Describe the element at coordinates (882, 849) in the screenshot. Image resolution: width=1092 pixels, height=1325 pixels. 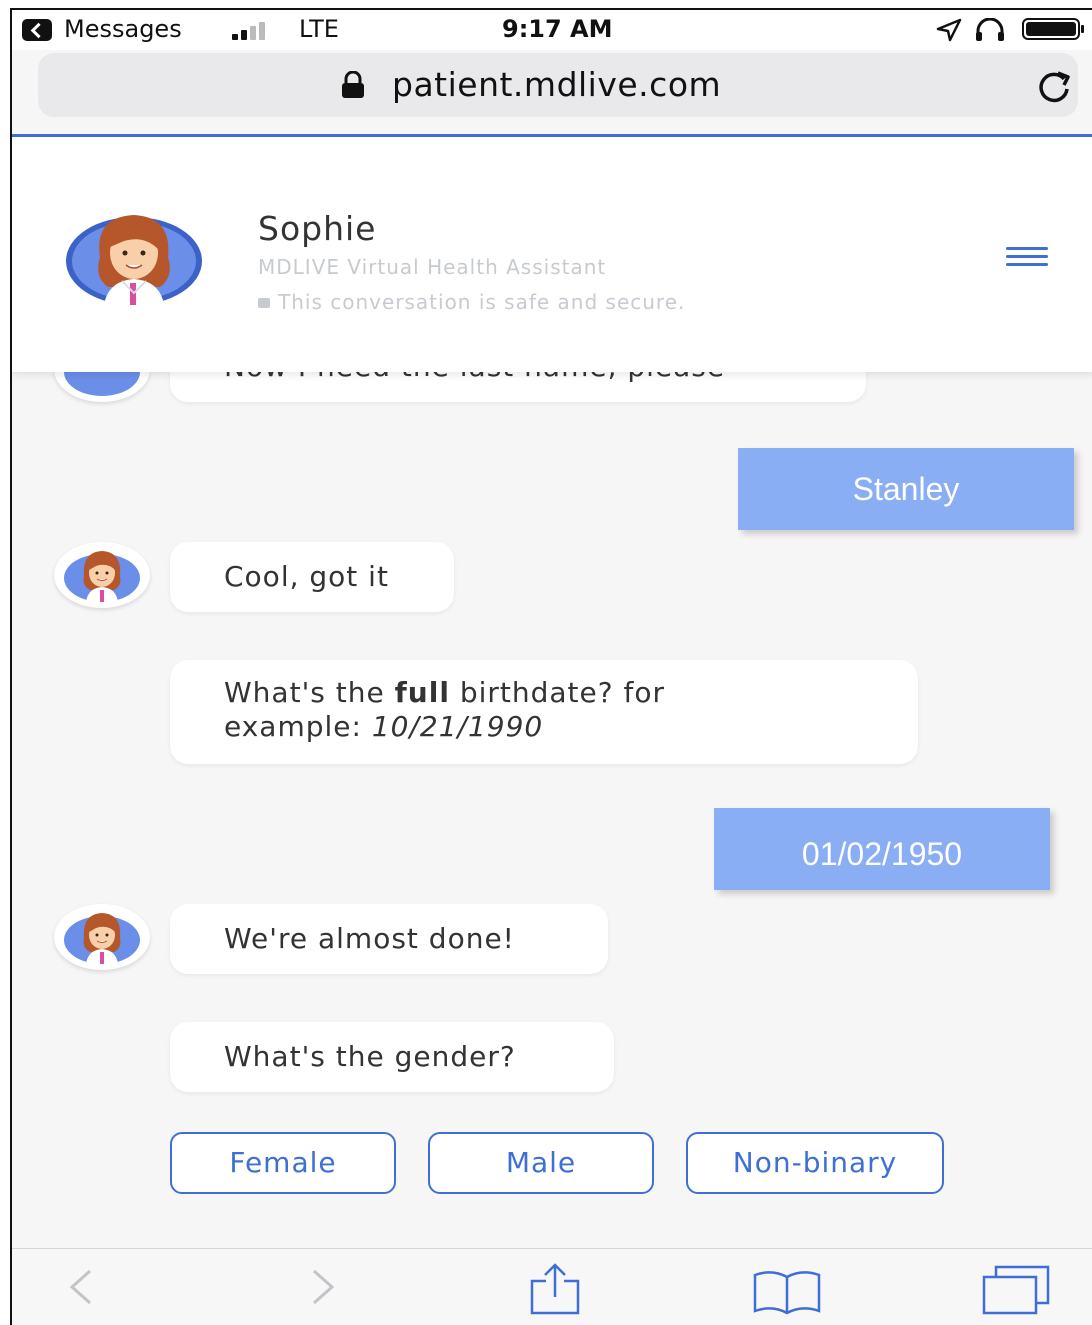
I see `user-message: 01/02/1950` at that location.